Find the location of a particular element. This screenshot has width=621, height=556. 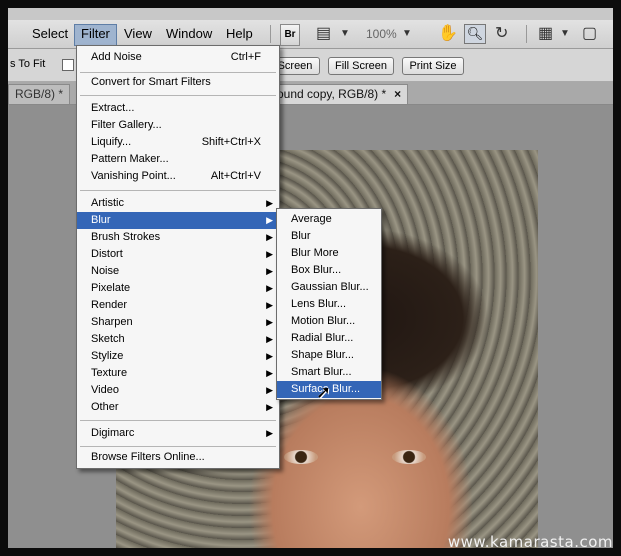

menu-item-label: Digimarc is located at coordinates (113, 433).